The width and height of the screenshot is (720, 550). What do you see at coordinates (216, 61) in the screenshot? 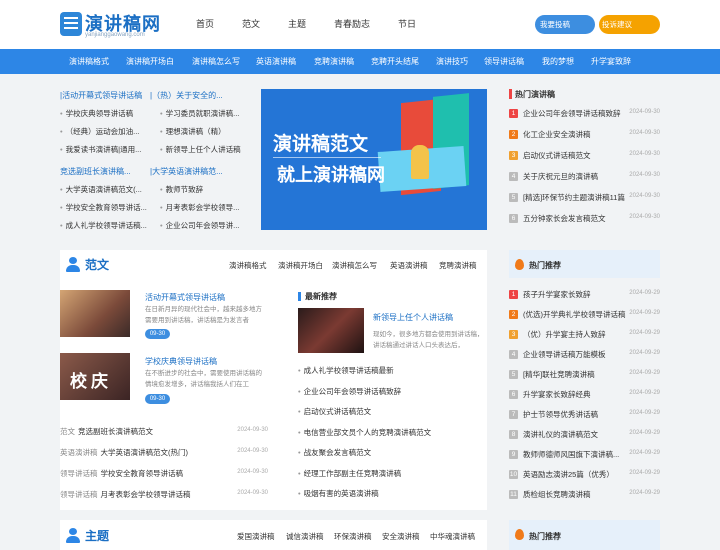
I see `cat-link: 演讲稿怎么写` at bounding box center [216, 61].